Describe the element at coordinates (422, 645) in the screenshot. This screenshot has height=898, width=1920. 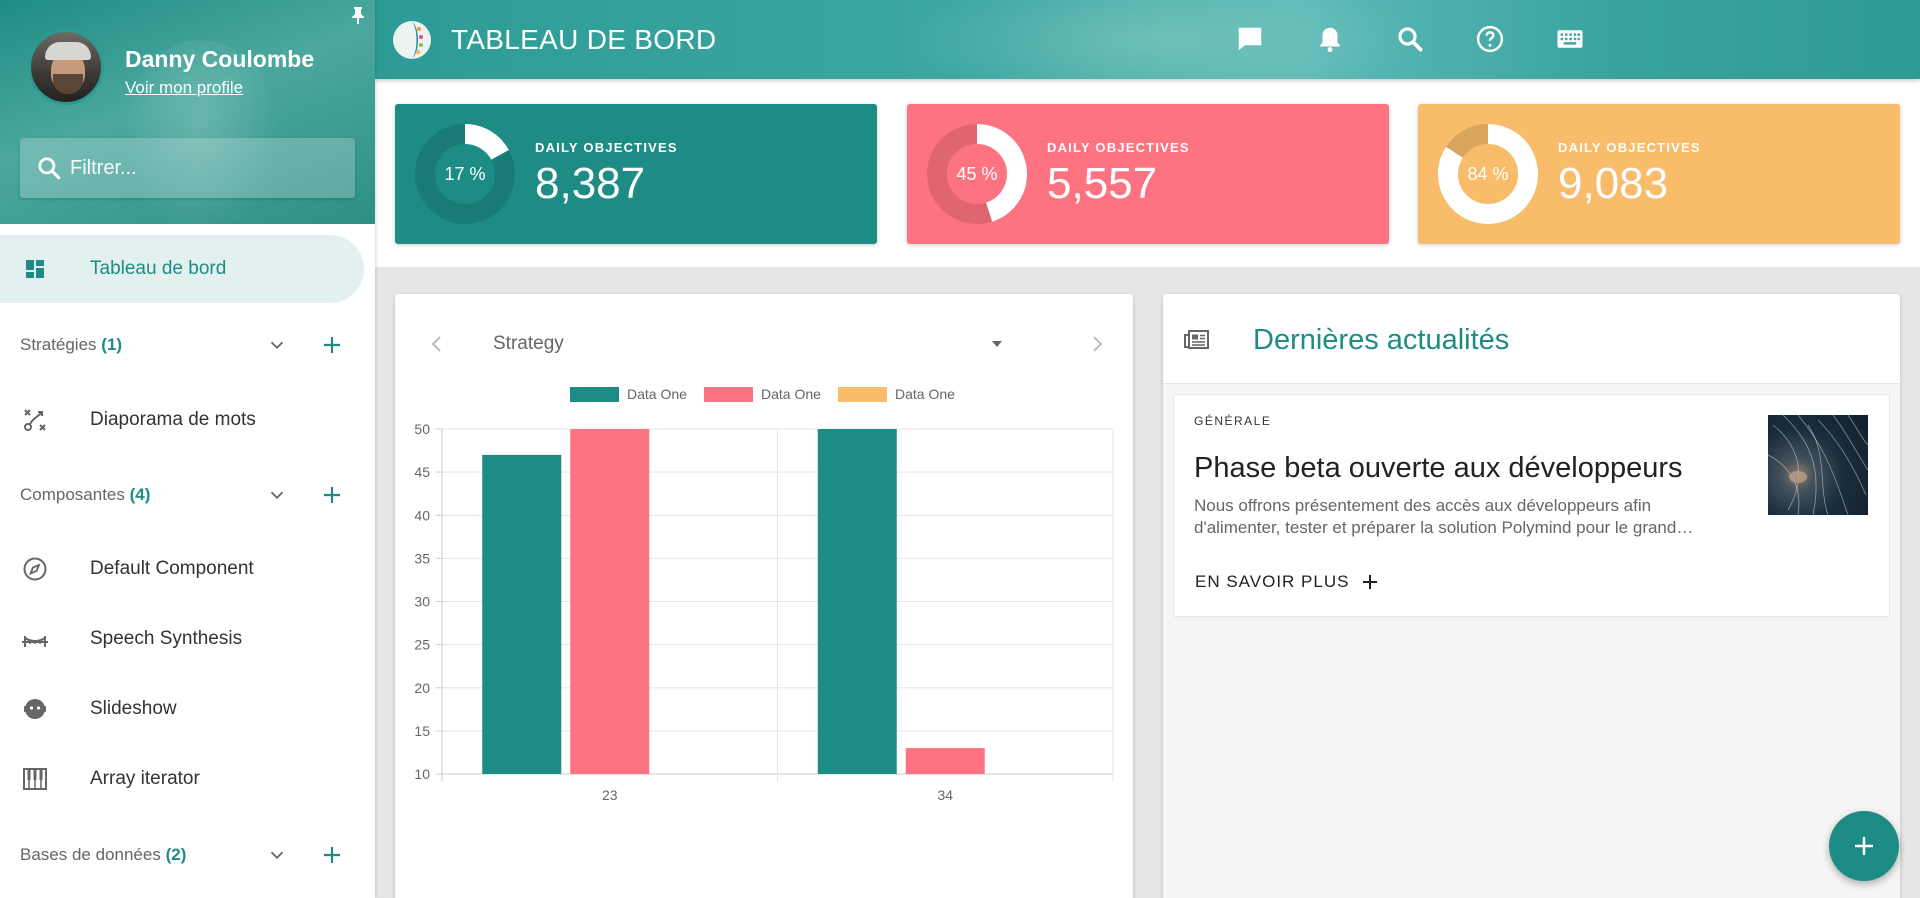
I see `y-tick-label: 25` at that location.